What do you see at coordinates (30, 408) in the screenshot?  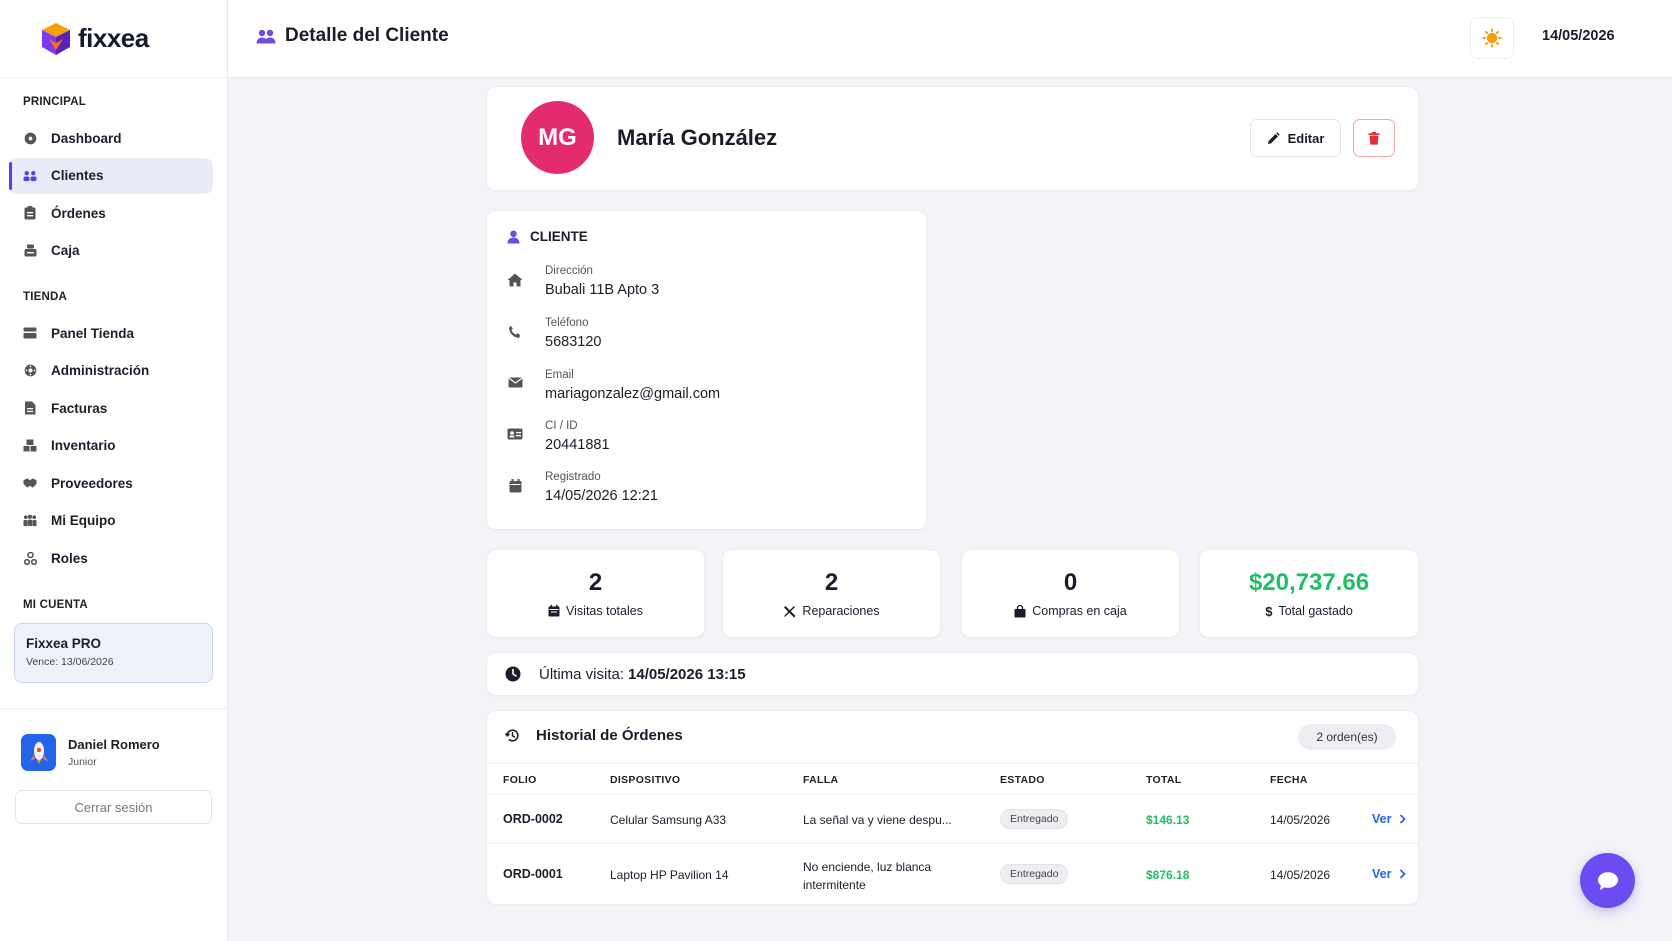 I see `invoice-icon` at bounding box center [30, 408].